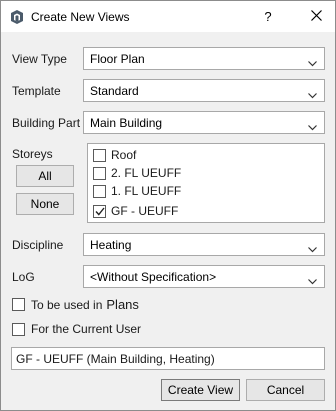 The image size is (336, 411). What do you see at coordinates (204, 122) in the screenshot?
I see `building-part-select: Main Building` at bounding box center [204, 122].